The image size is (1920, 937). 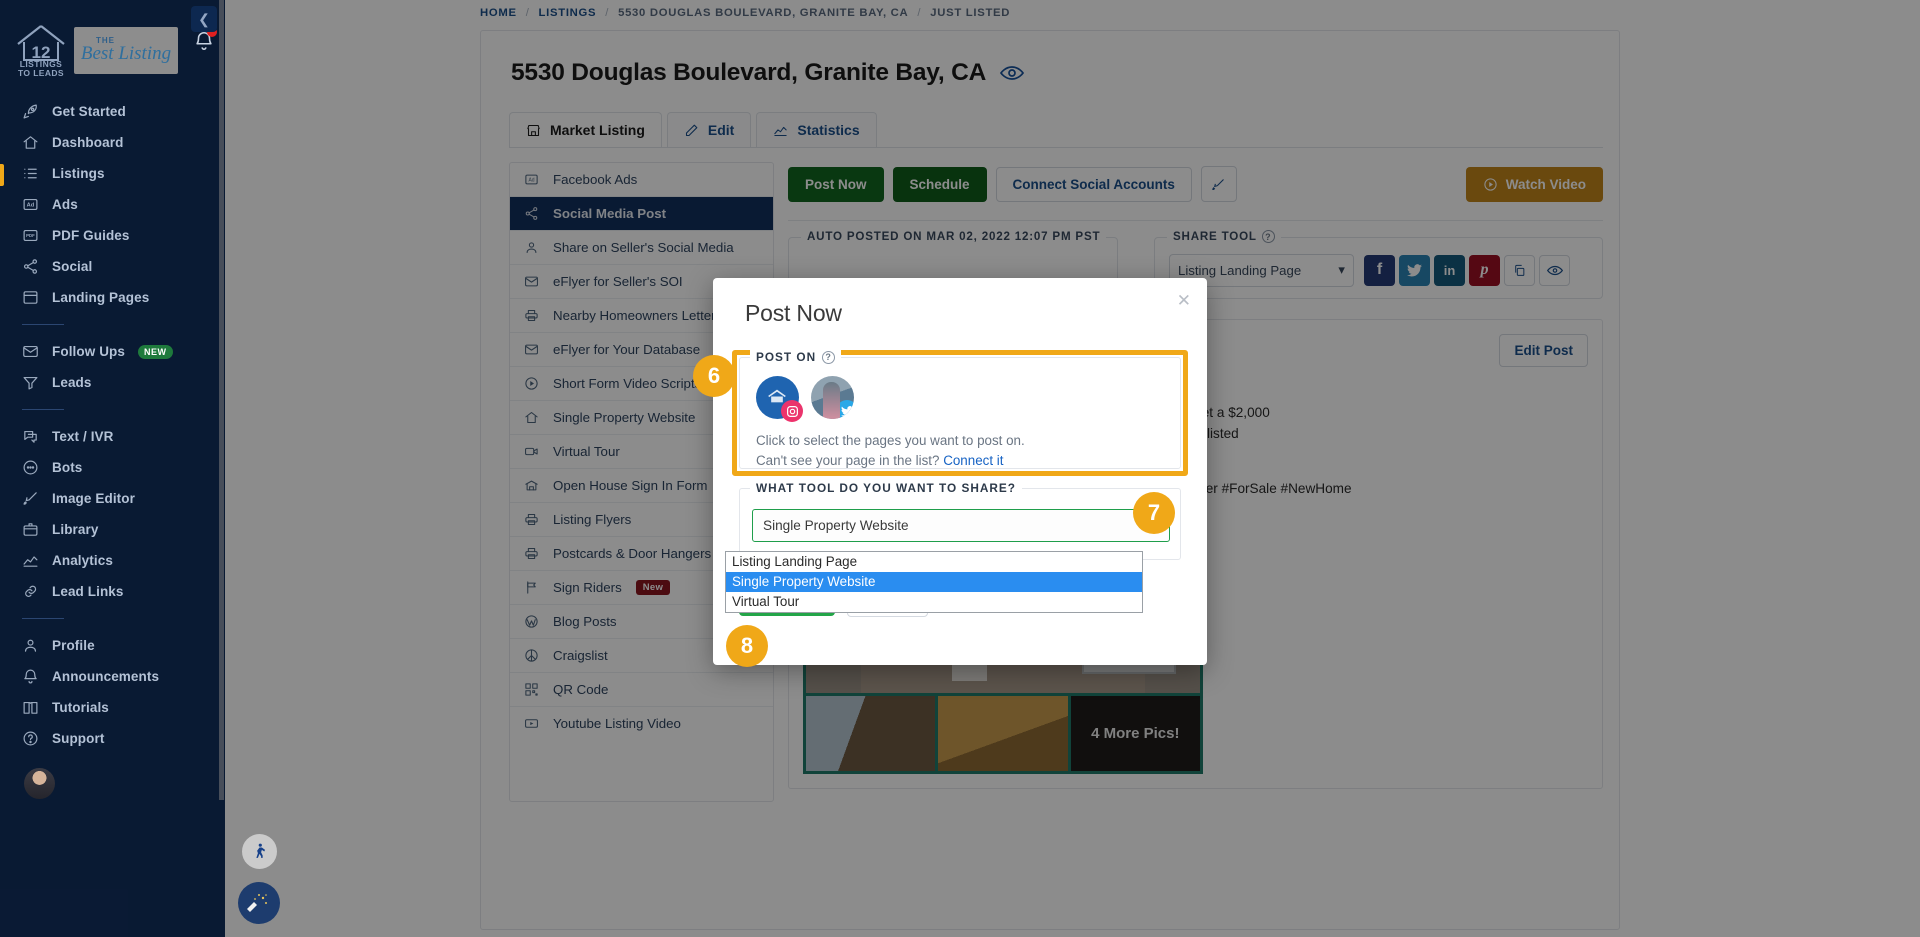 I want to click on watch-video-button: Watch Video, so click(x=1534, y=184).